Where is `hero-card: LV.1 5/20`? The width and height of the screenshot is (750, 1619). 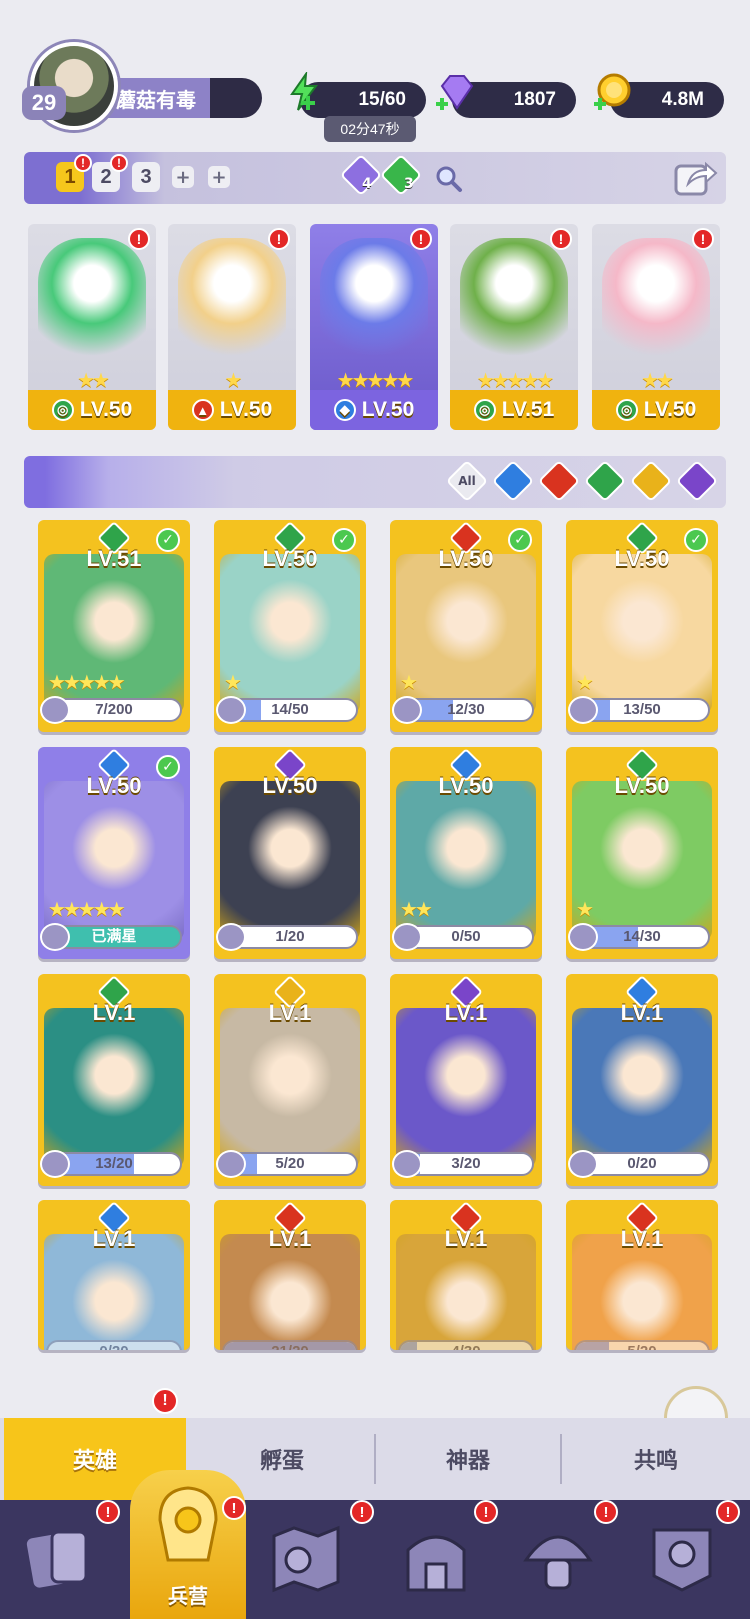
hero-card: LV.1 5/20 is located at coordinates (642, 1275).